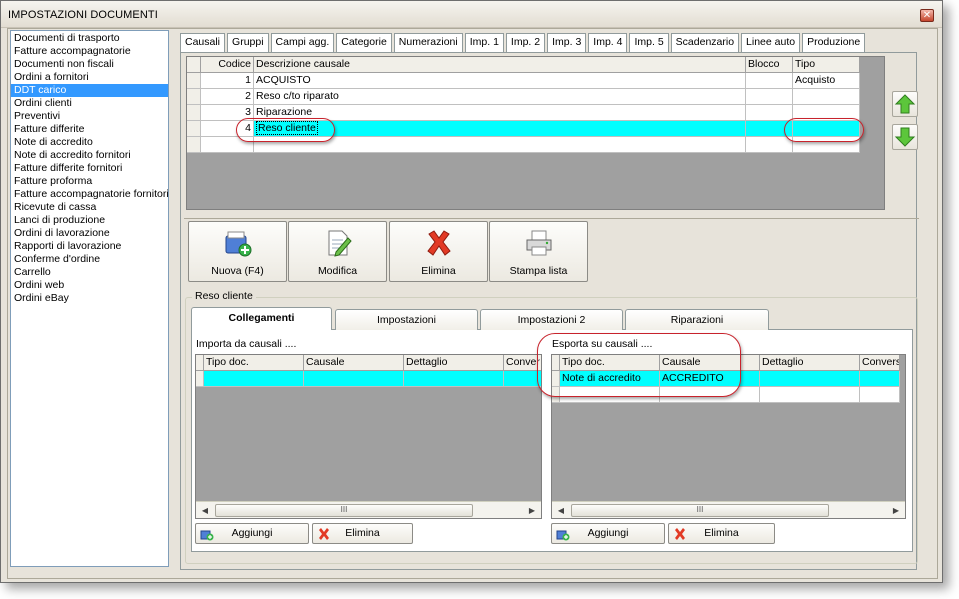 The height and width of the screenshot is (599, 959). I want to click on doc-list-item: Lanci di produzione, so click(89, 220).